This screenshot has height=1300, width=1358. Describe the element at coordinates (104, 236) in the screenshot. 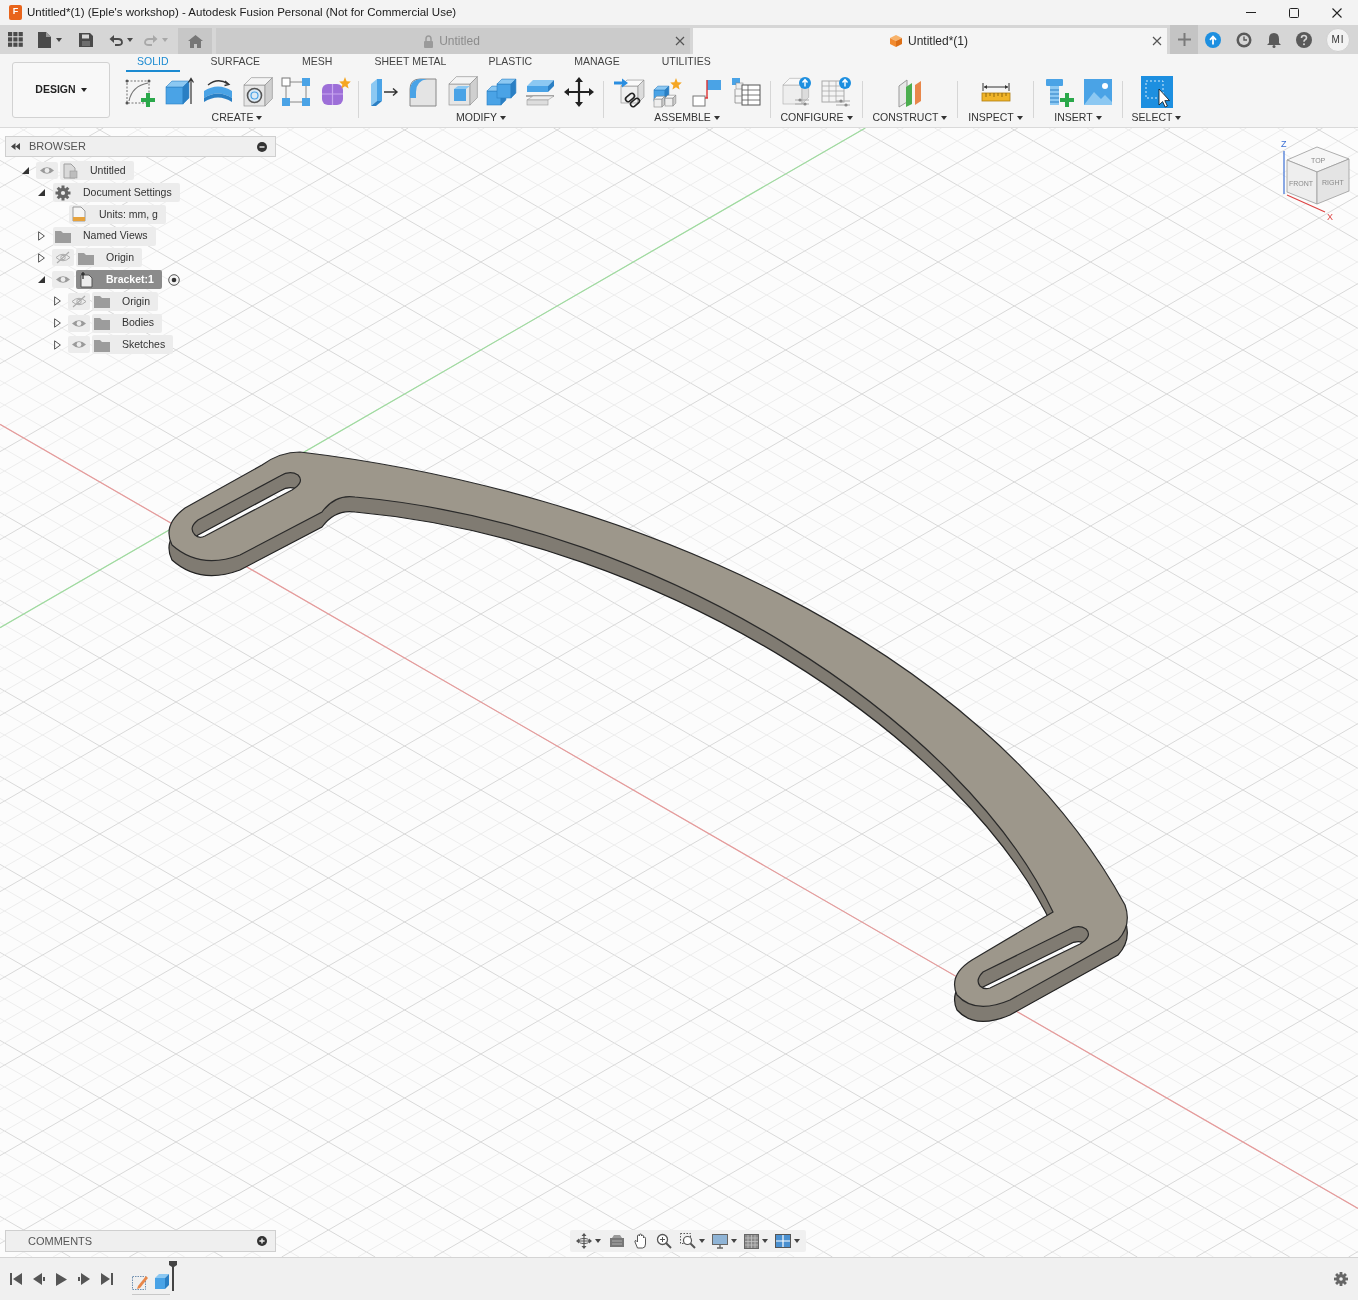

I see `tree-item: Named Views` at that location.